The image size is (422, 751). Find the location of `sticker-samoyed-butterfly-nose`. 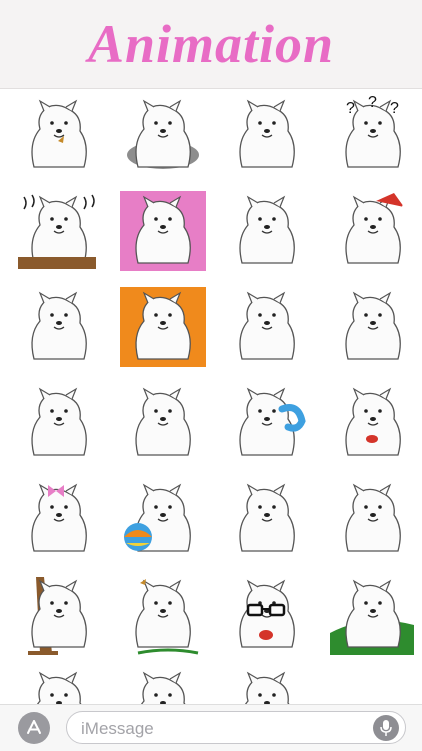

sticker-samoyed-butterfly-nose is located at coordinates (163, 615).